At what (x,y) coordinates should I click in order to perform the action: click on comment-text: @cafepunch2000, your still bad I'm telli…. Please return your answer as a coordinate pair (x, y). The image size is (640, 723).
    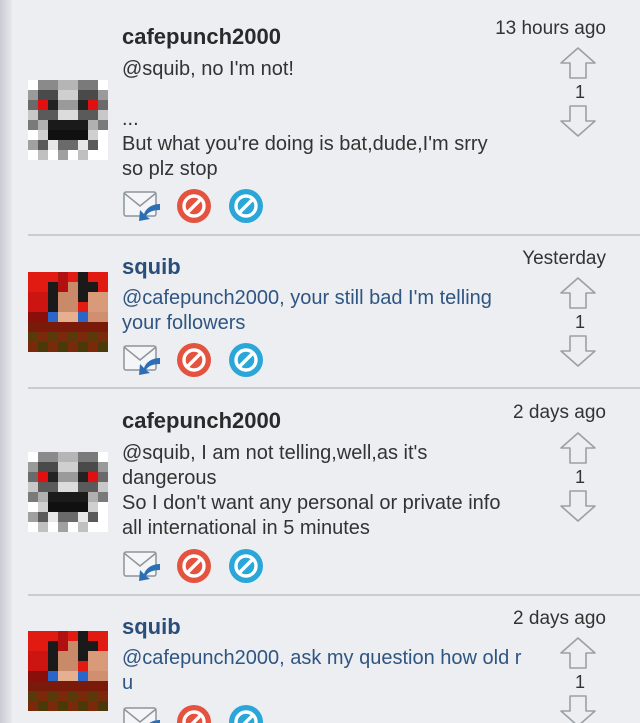
    Looking at the image, I should click on (307, 310).